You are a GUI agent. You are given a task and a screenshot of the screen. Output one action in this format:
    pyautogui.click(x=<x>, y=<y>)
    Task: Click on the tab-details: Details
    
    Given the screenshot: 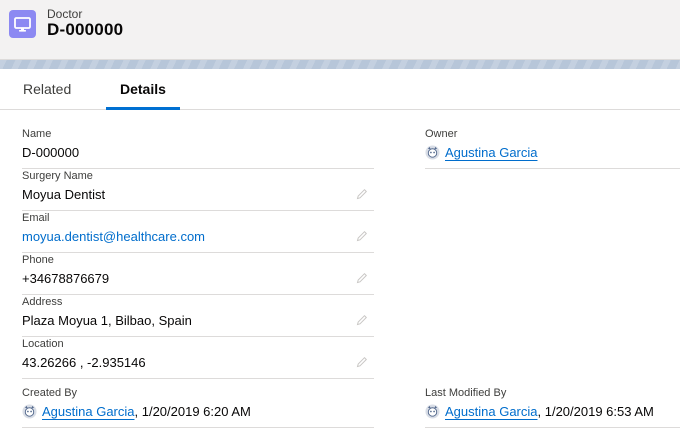 What is the action you would take?
    pyautogui.click(x=143, y=89)
    